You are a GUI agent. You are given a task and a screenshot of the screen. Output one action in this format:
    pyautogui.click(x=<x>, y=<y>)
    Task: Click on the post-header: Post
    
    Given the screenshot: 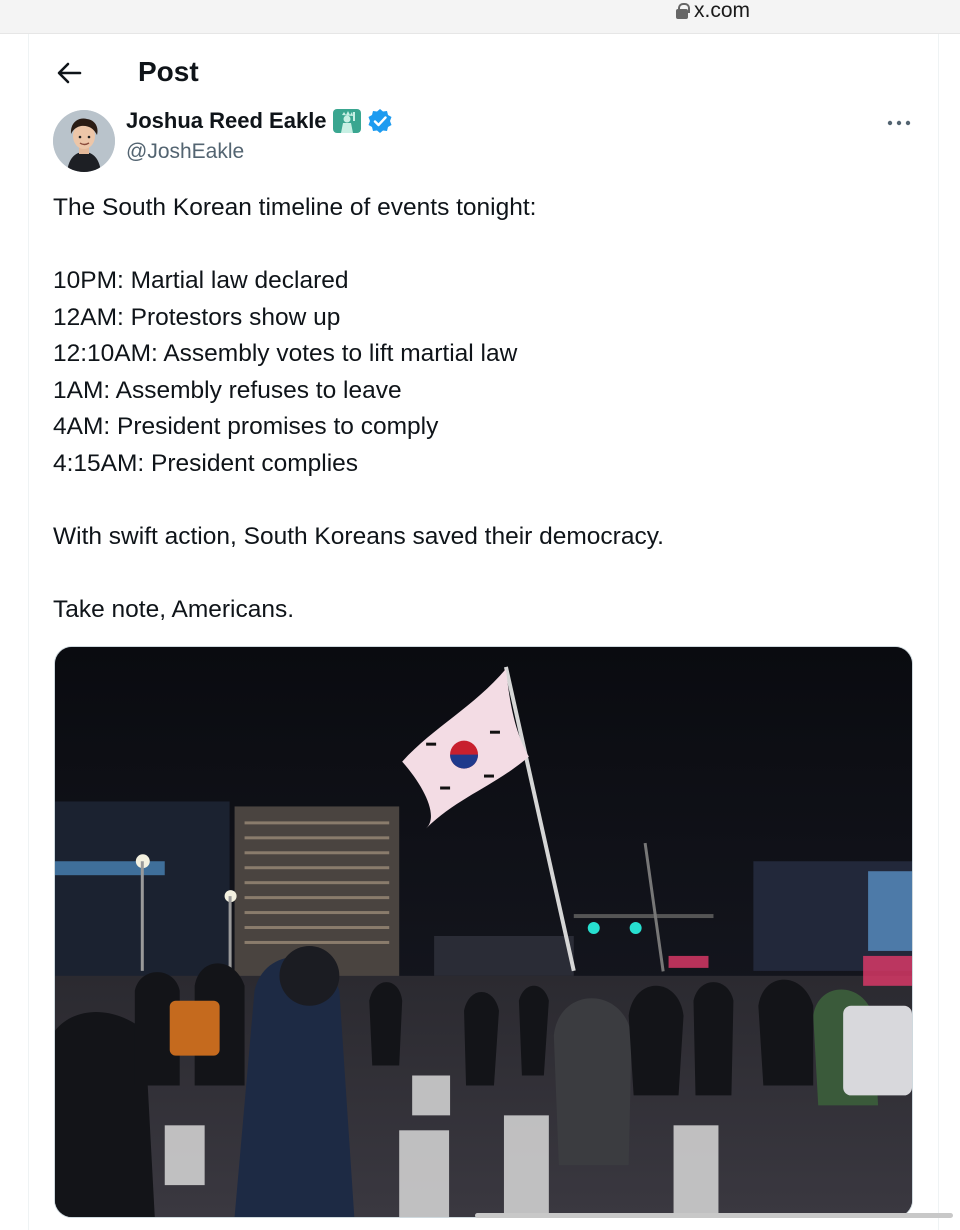 What is the action you would take?
    pyautogui.click(x=483, y=73)
    